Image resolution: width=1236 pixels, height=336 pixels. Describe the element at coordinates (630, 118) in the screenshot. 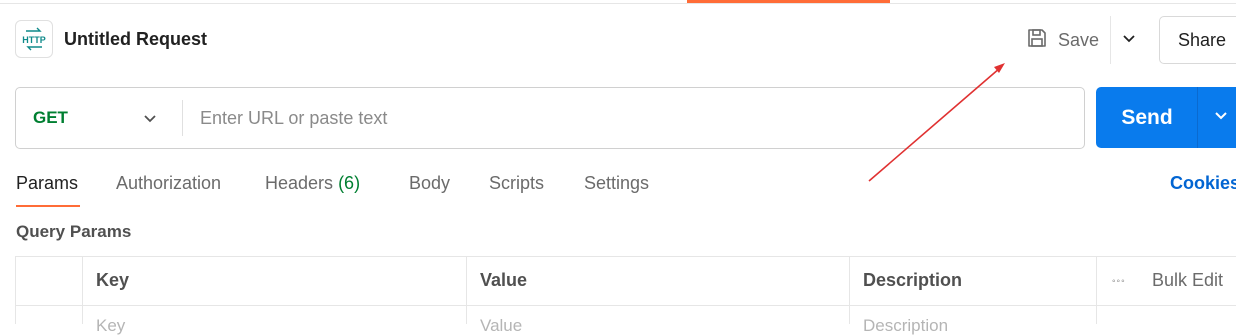

I see `url-input` at that location.